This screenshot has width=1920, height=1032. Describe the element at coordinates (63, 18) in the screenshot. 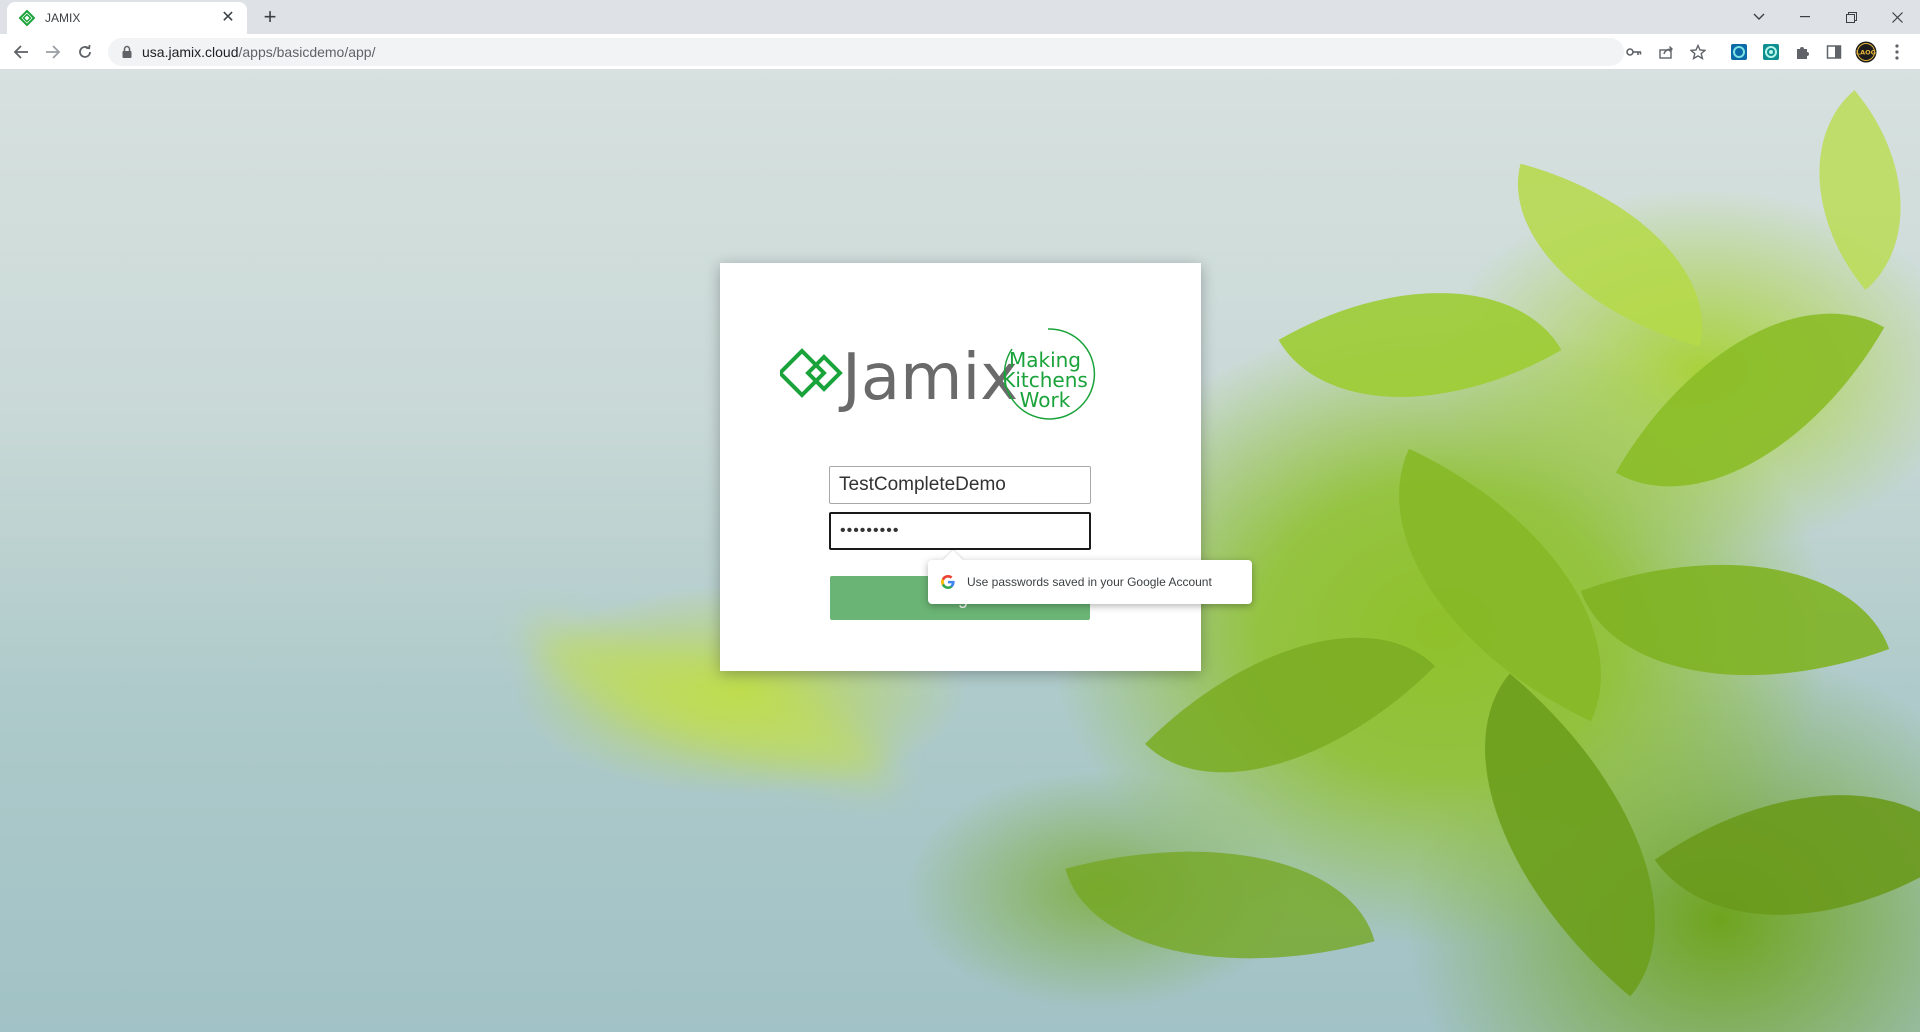

I see `tab-title: JAMIX` at that location.